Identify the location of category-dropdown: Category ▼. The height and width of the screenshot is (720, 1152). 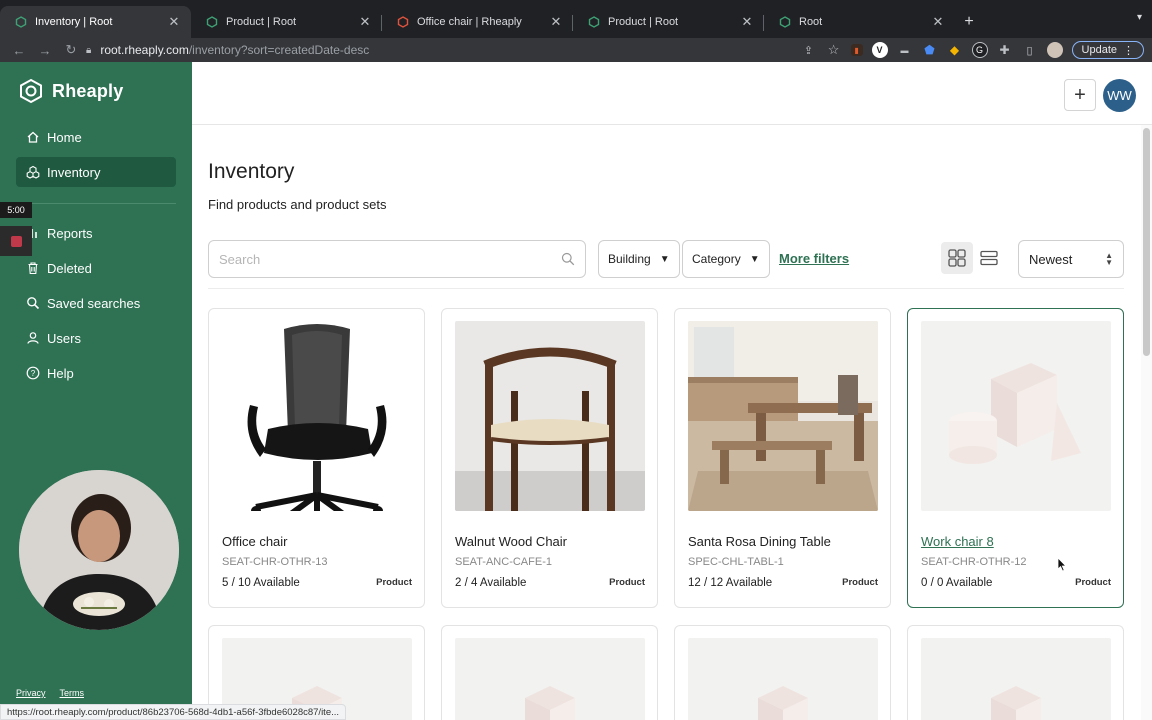
(726, 259).